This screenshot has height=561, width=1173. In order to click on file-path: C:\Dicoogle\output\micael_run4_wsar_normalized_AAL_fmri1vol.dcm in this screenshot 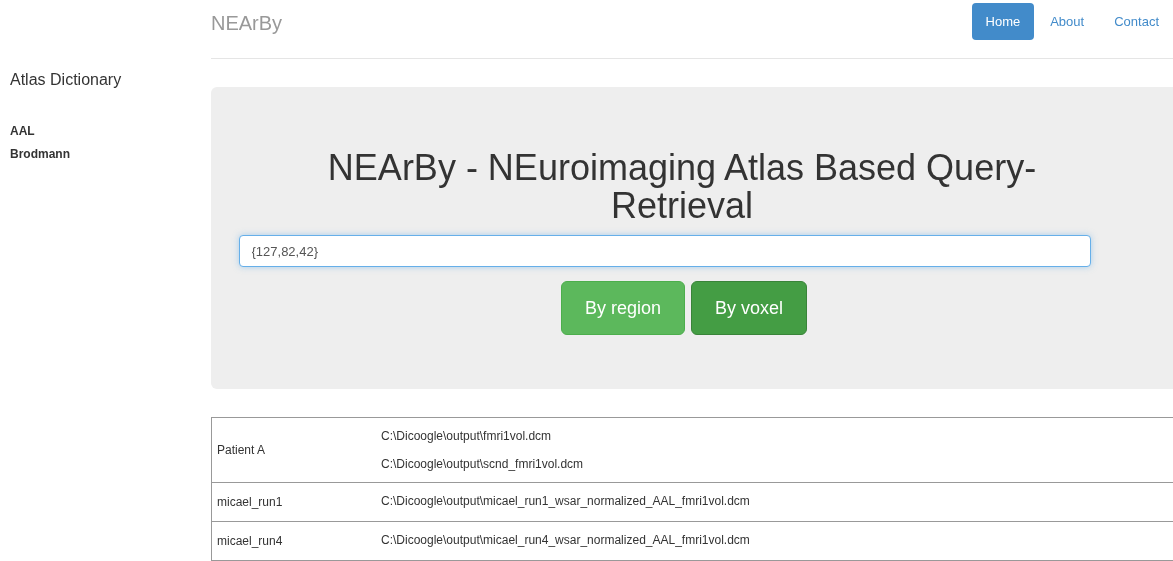, I will do `click(565, 540)`.